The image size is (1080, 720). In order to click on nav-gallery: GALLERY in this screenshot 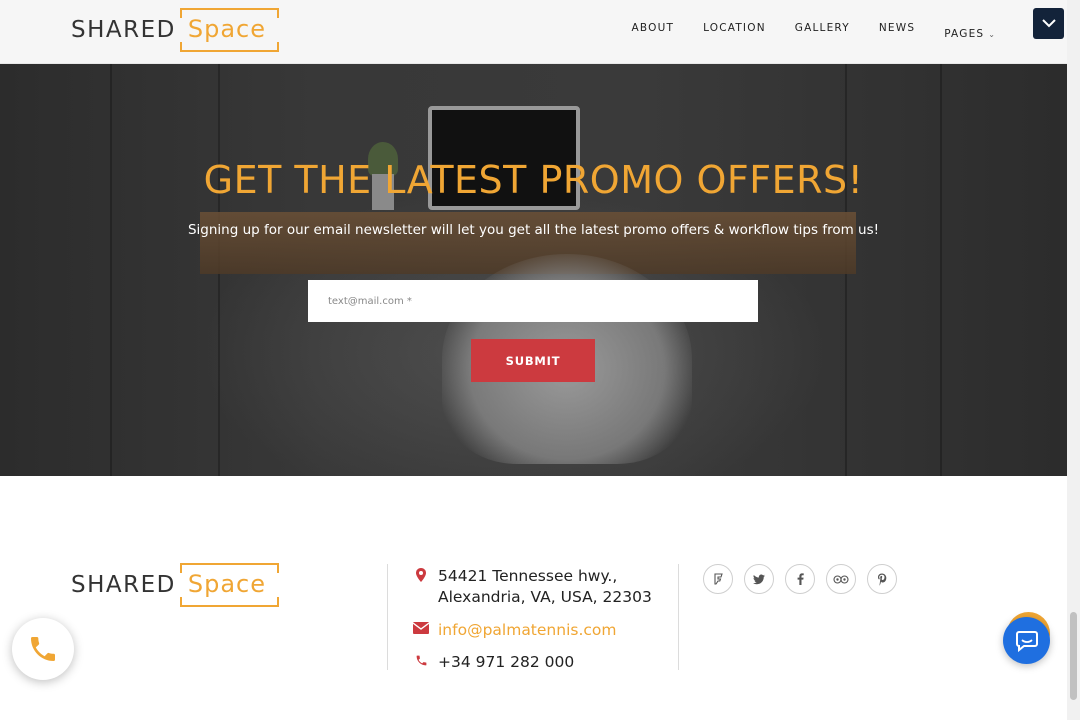, I will do `click(822, 31)`.